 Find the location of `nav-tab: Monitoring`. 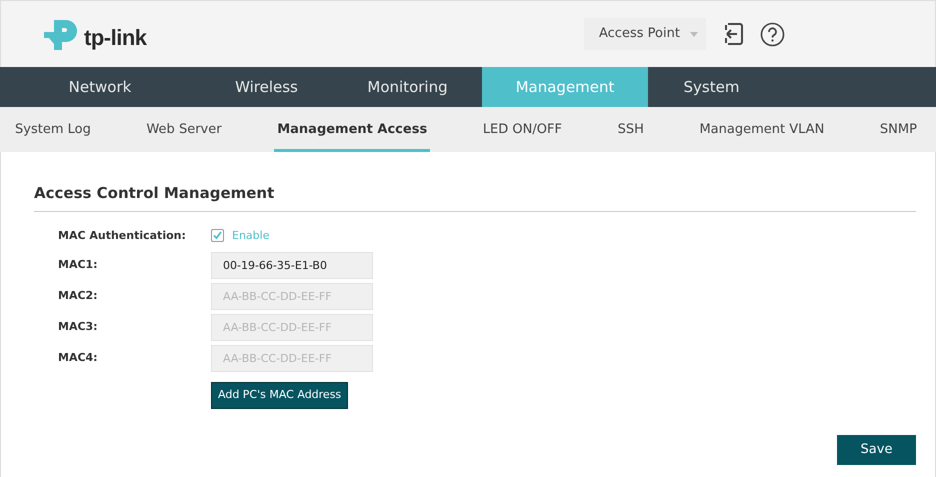

nav-tab: Monitoring is located at coordinates (407, 87).